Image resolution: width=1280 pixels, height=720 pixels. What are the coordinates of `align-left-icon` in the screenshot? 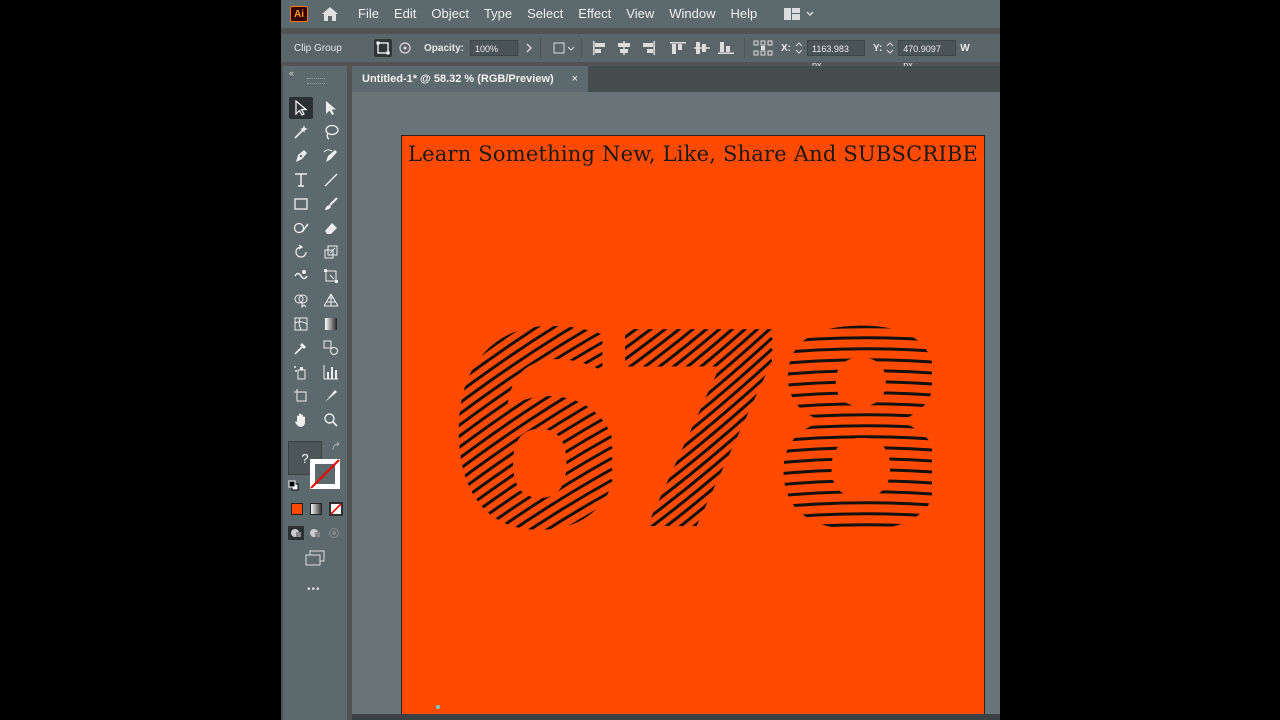 It's located at (600, 48).